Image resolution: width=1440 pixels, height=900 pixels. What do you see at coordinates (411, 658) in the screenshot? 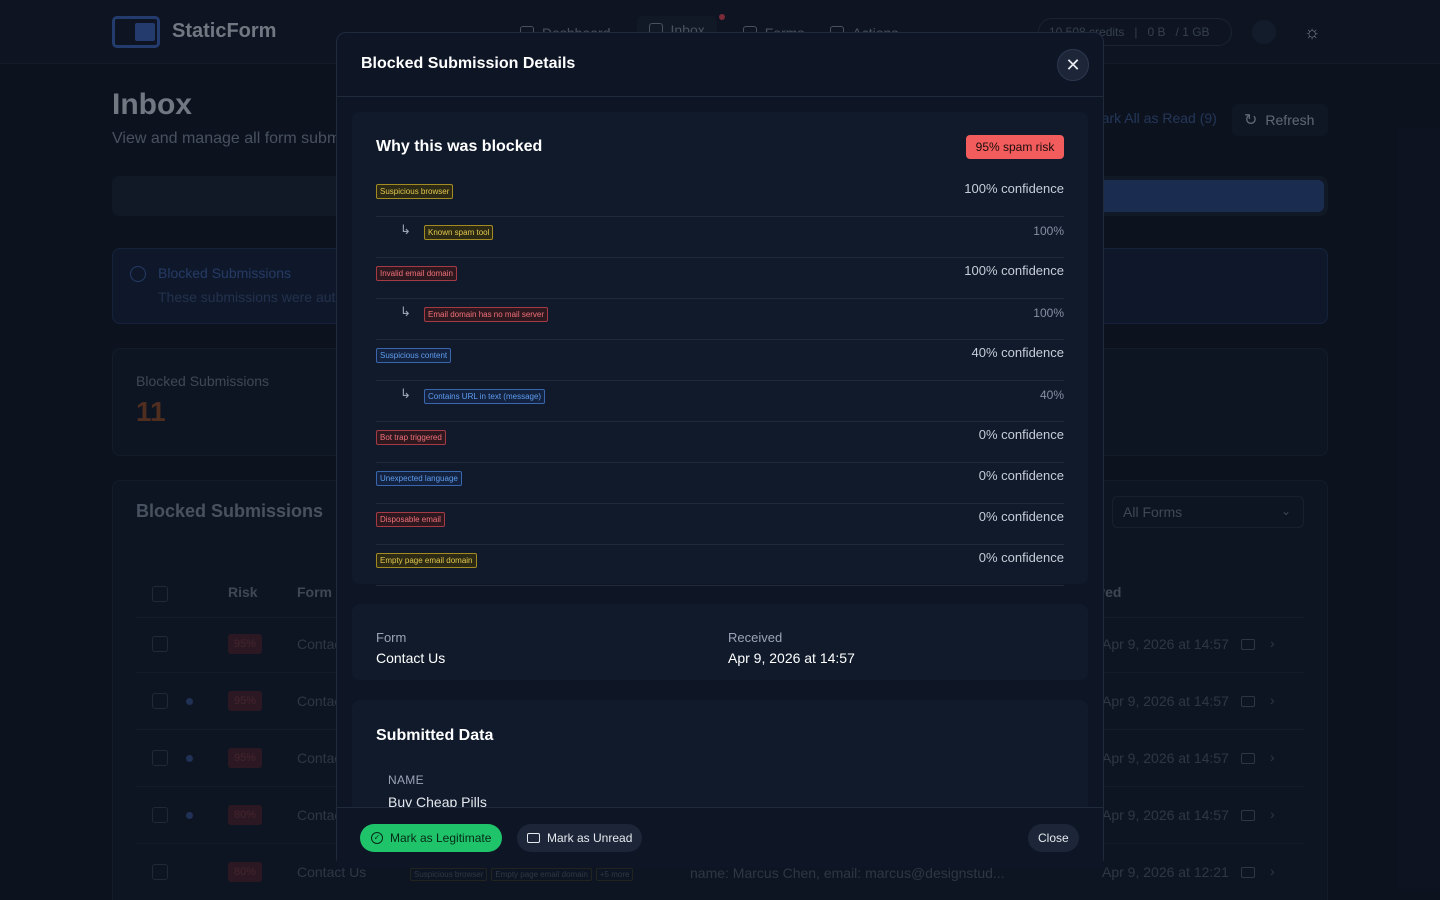
I see `form-value: Contact Us` at bounding box center [411, 658].